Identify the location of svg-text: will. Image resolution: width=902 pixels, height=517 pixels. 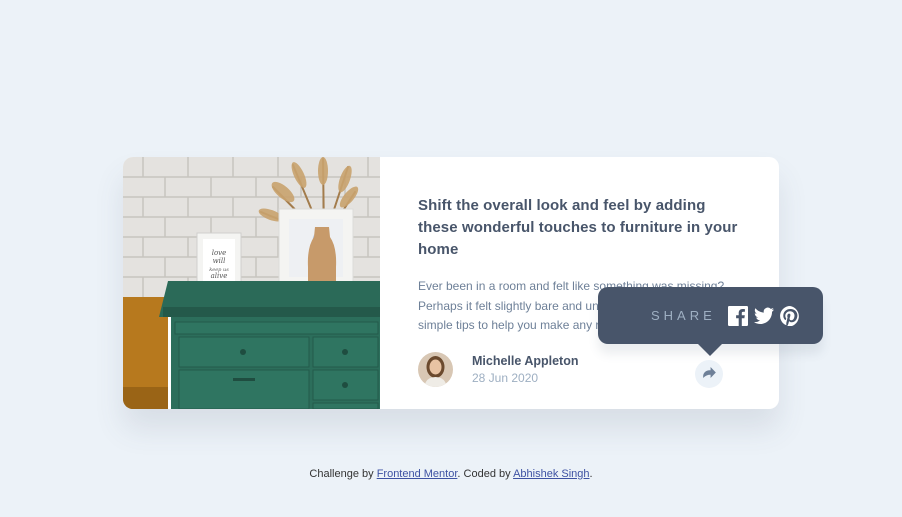
(219, 261).